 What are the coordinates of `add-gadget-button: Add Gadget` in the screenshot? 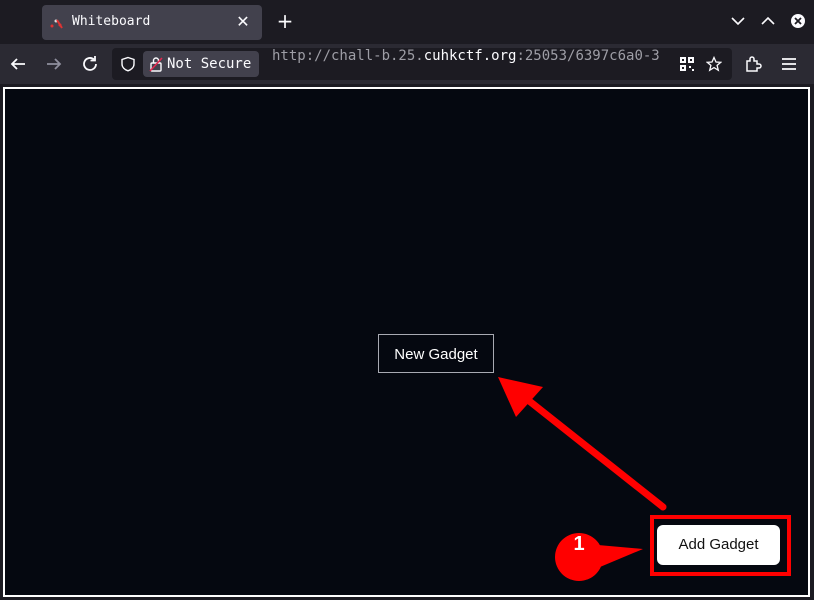 It's located at (718, 545).